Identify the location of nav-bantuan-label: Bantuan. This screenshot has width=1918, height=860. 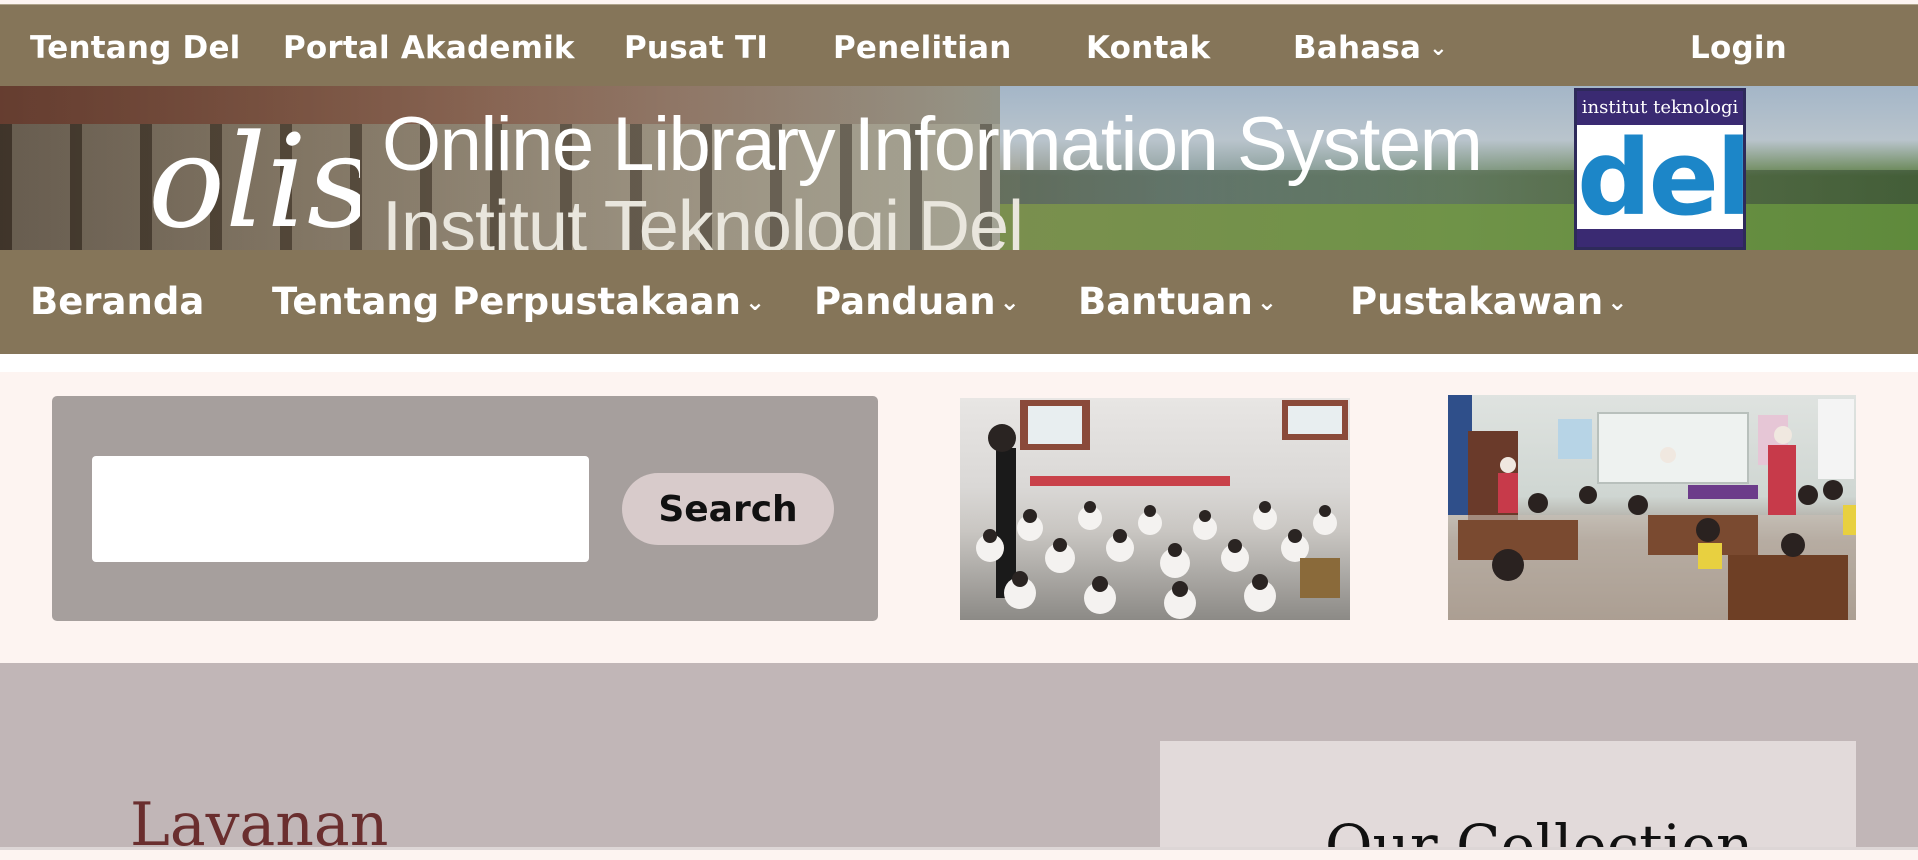
(1165, 301).